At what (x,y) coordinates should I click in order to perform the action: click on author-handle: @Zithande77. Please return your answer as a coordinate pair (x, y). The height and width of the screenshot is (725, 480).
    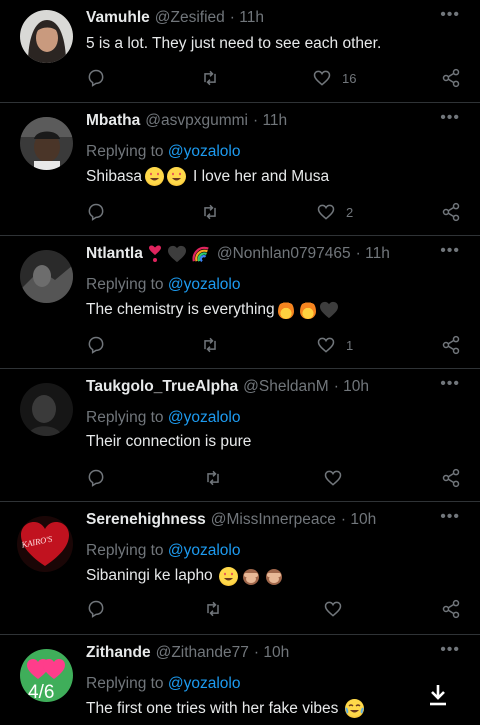
    Looking at the image, I should click on (202, 653).